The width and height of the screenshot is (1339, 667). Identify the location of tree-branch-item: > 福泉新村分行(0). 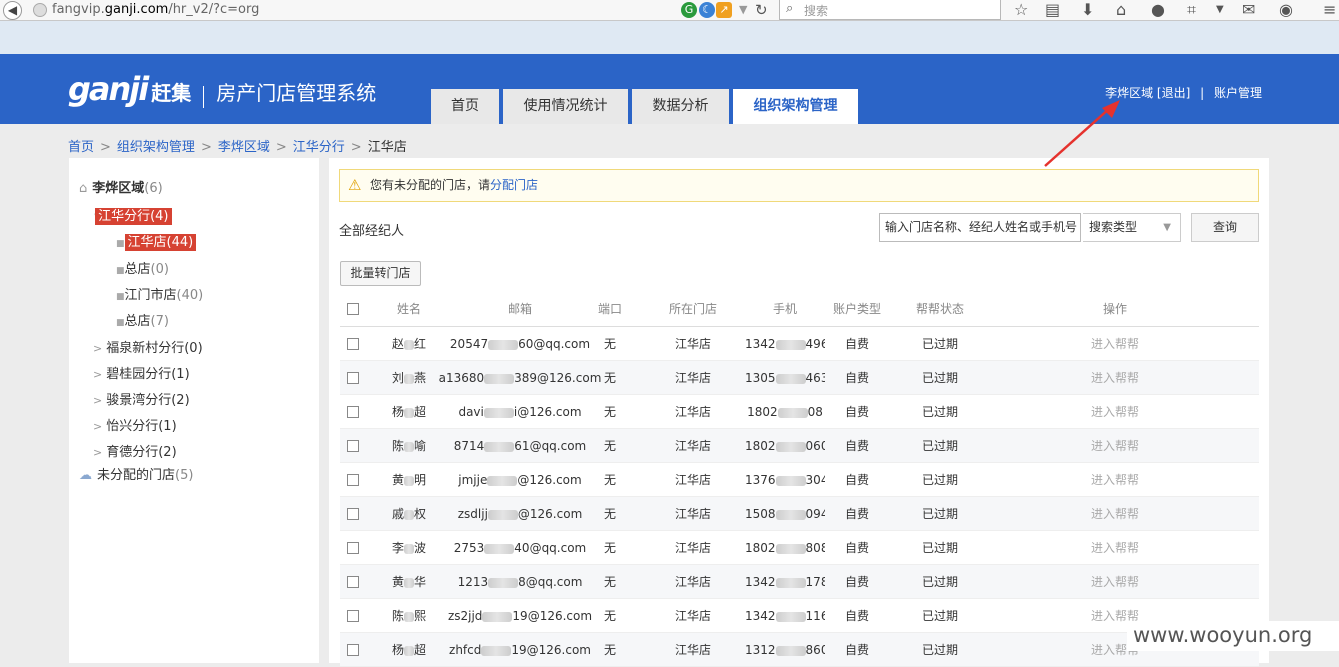
(148, 346).